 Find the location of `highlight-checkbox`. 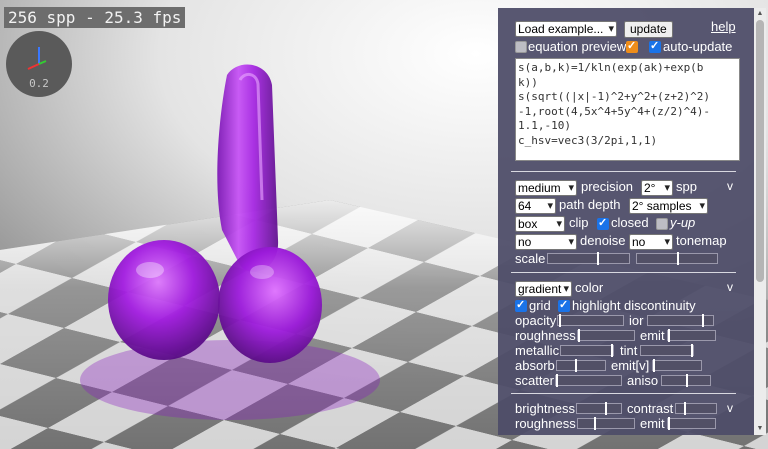

highlight-checkbox is located at coordinates (564, 305).